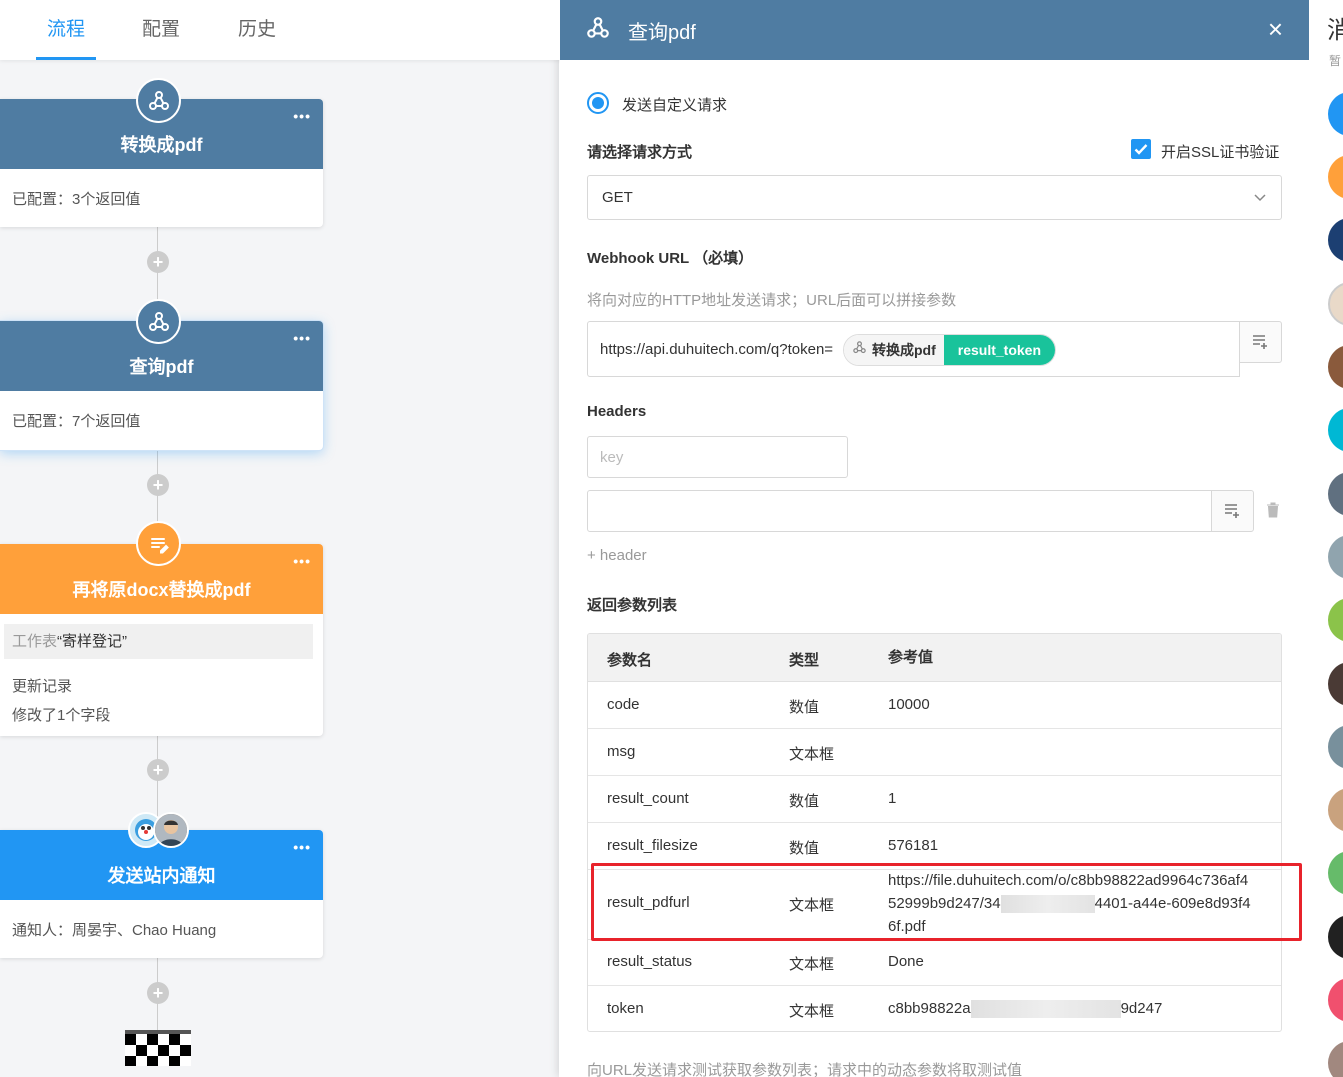  Describe the element at coordinates (934, 799) in the screenshot. I see `table-row: result_count 数值 1` at that location.